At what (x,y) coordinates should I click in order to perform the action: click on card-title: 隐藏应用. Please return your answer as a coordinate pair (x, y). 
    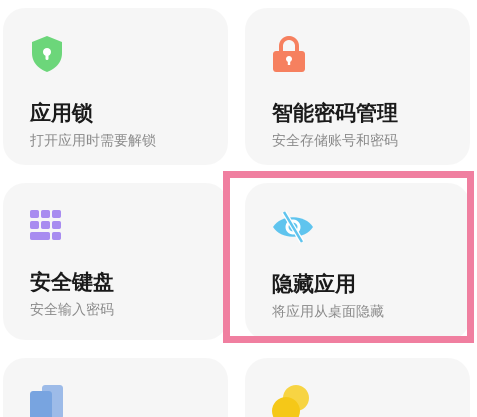
    Looking at the image, I should click on (314, 285).